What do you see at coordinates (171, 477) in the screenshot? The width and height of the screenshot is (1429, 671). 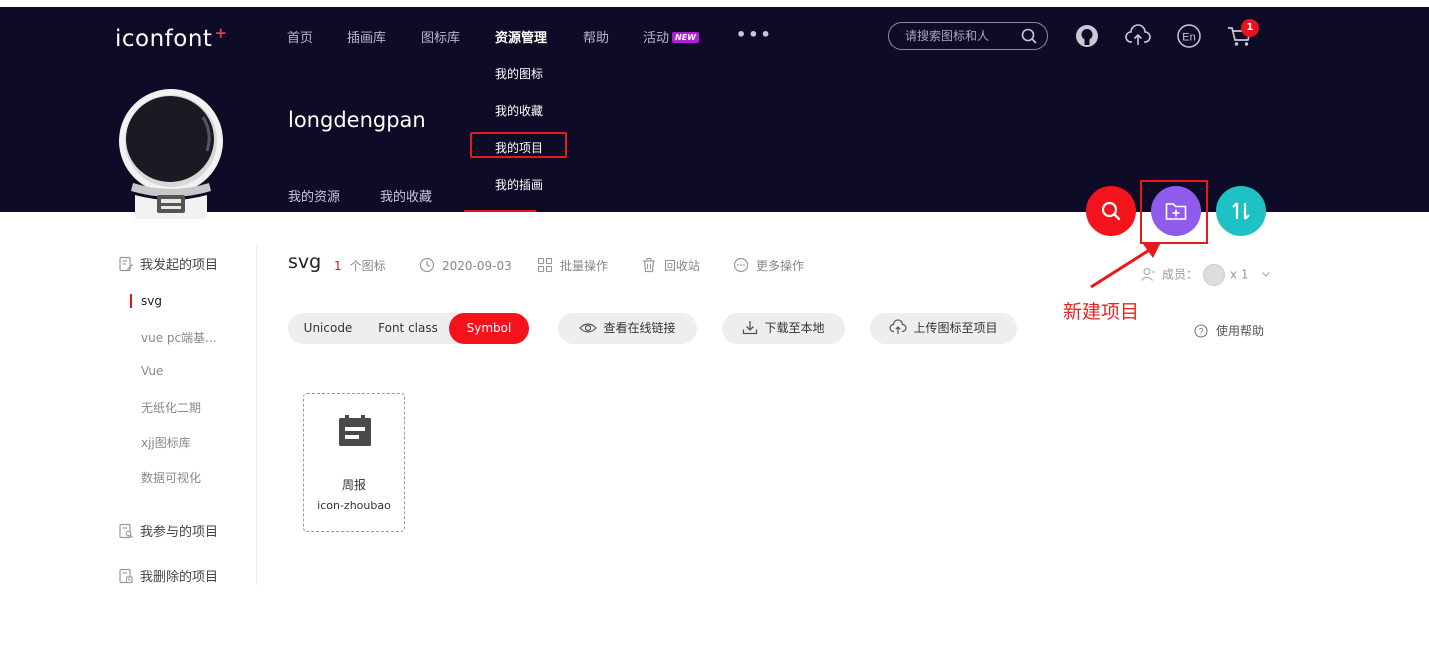 I see `sidebar-project-data-vis: 数据可视化` at bounding box center [171, 477].